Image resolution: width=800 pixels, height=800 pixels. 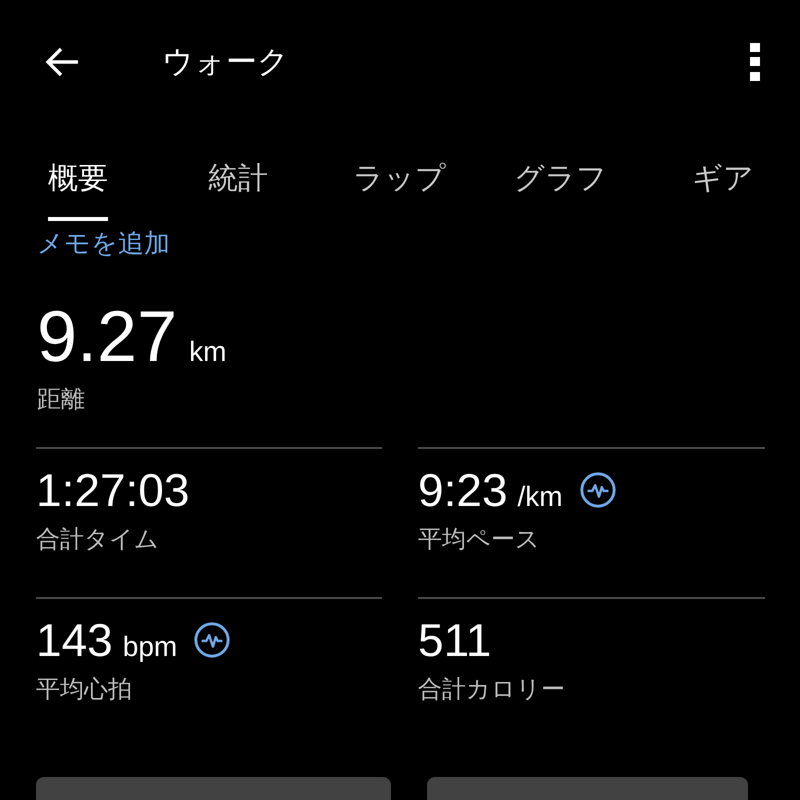 I want to click on stat-unit: /km, so click(x=540, y=497).